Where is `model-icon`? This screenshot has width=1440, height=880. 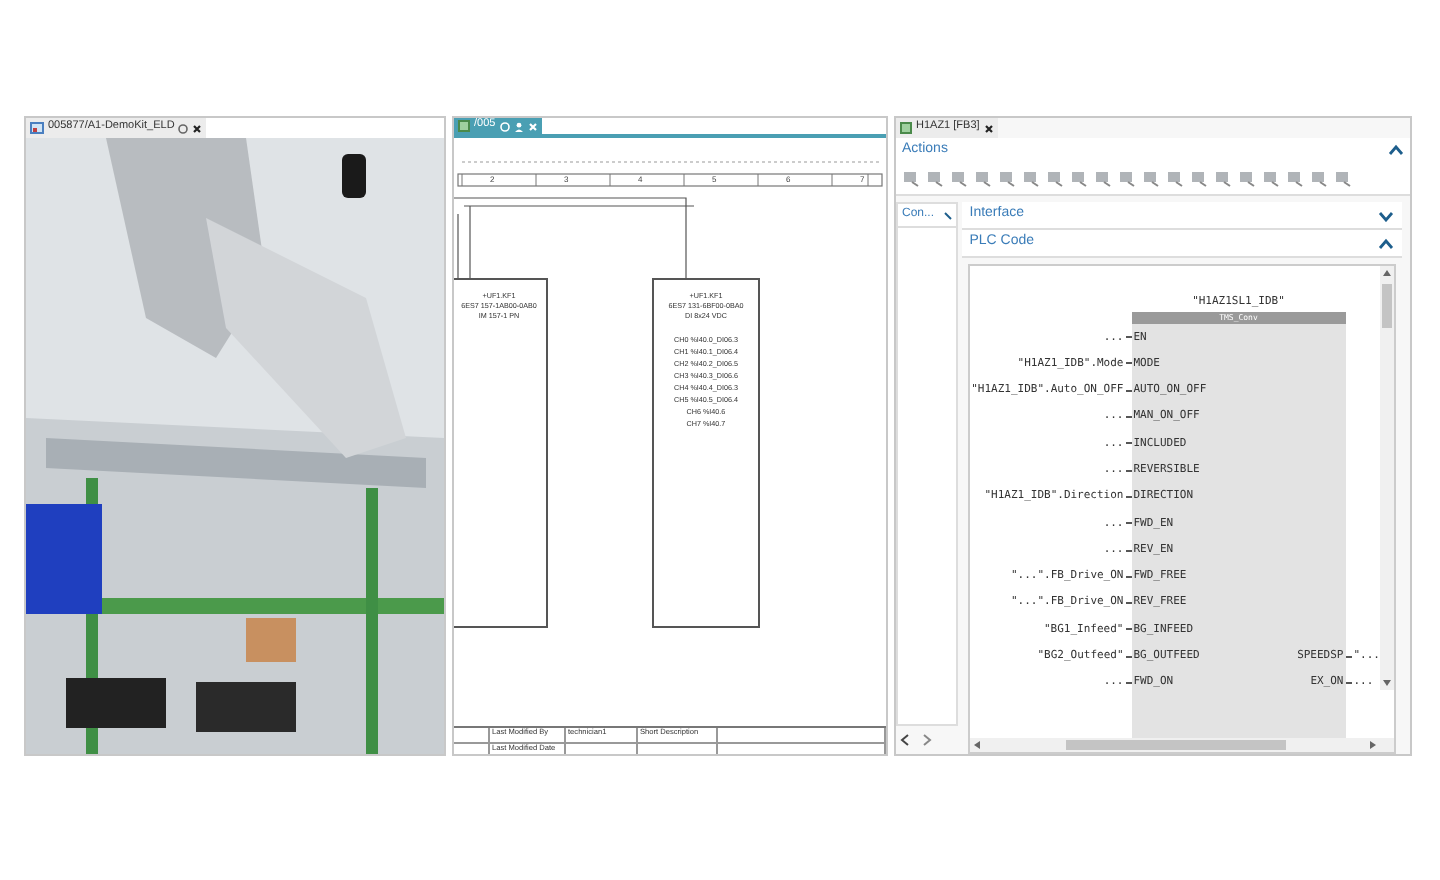
model-icon is located at coordinates (37, 128).